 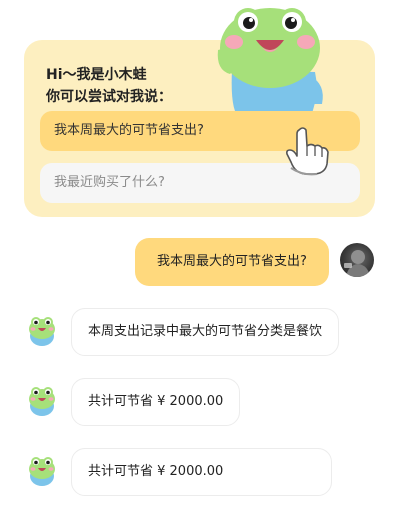 I want to click on user-avatar, so click(x=357, y=260).